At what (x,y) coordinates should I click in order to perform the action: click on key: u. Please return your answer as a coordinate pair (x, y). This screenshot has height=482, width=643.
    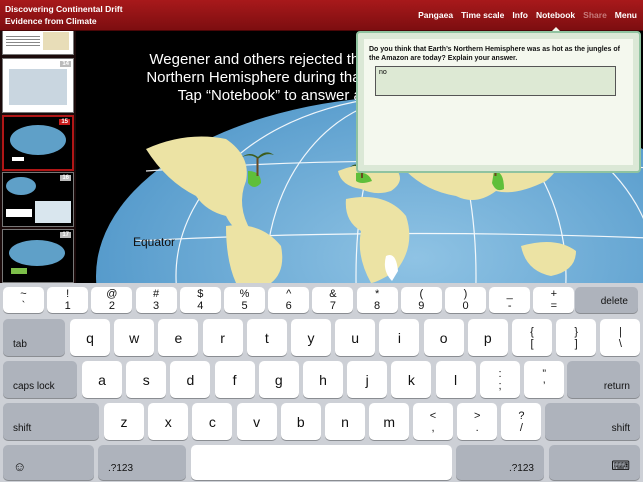
    Looking at the image, I should click on (355, 337).